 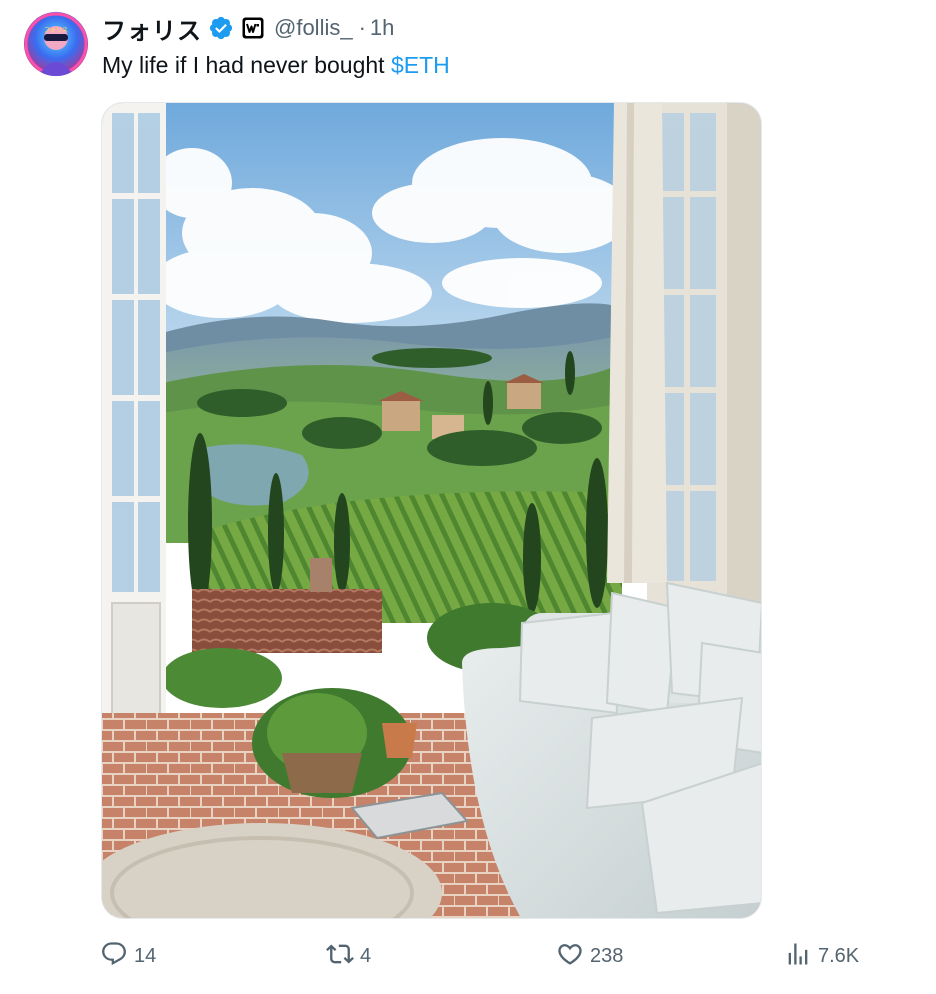 What do you see at coordinates (382, 28) in the screenshot?
I see `tweet-timestamp: 1h` at bounding box center [382, 28].